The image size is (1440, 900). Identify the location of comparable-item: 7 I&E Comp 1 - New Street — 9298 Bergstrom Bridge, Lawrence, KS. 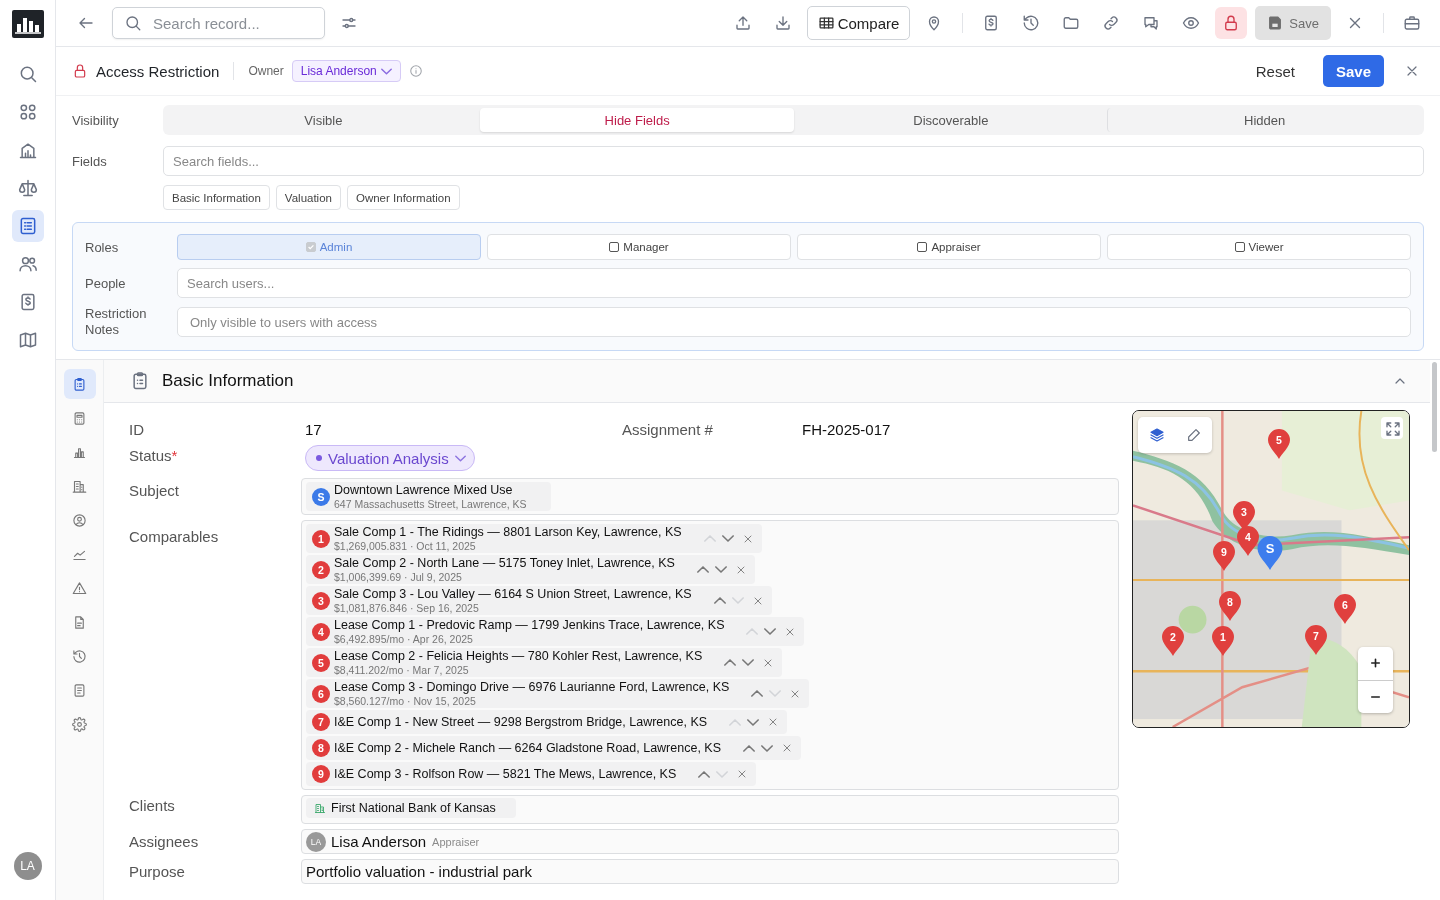
(547, 722).